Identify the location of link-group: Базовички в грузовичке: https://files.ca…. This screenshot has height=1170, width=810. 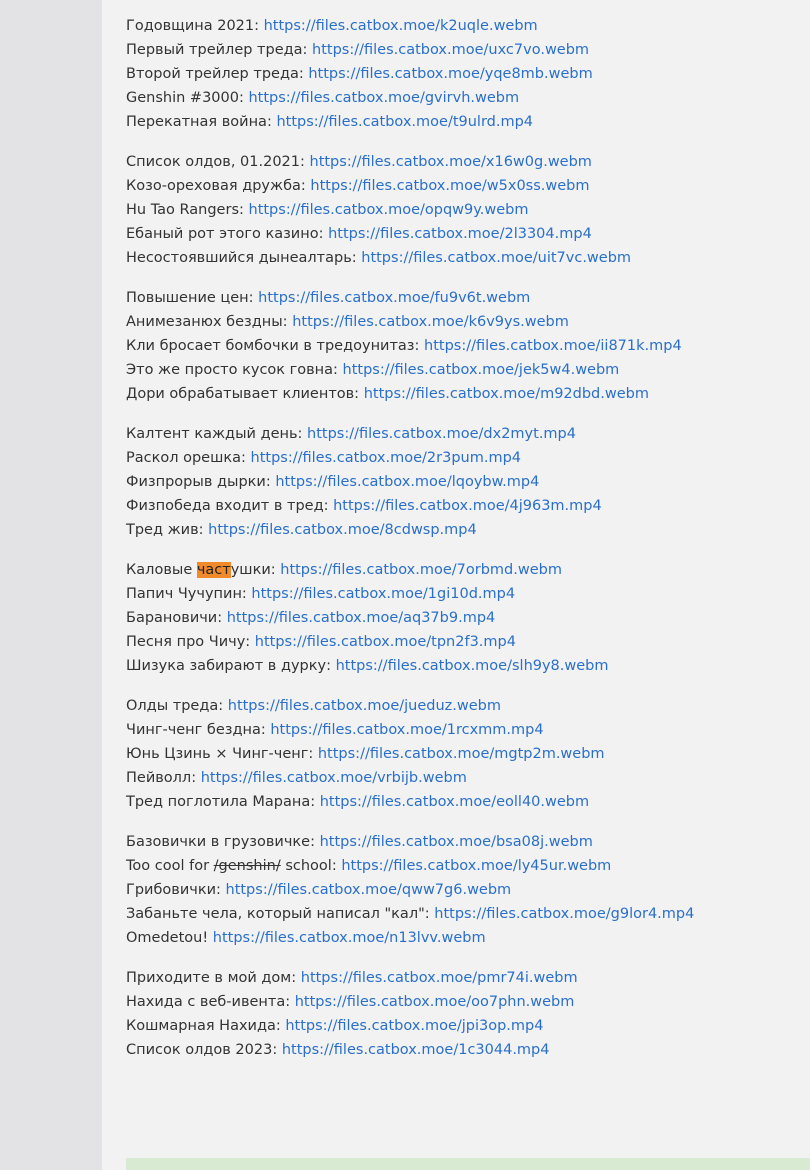
(466, 890).